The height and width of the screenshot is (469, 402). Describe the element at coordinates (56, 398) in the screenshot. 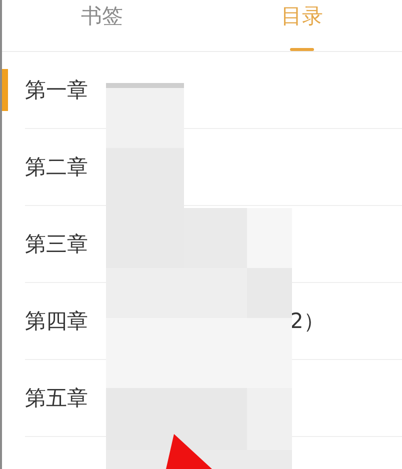

I see `chapter-item: 第五章` at that location.